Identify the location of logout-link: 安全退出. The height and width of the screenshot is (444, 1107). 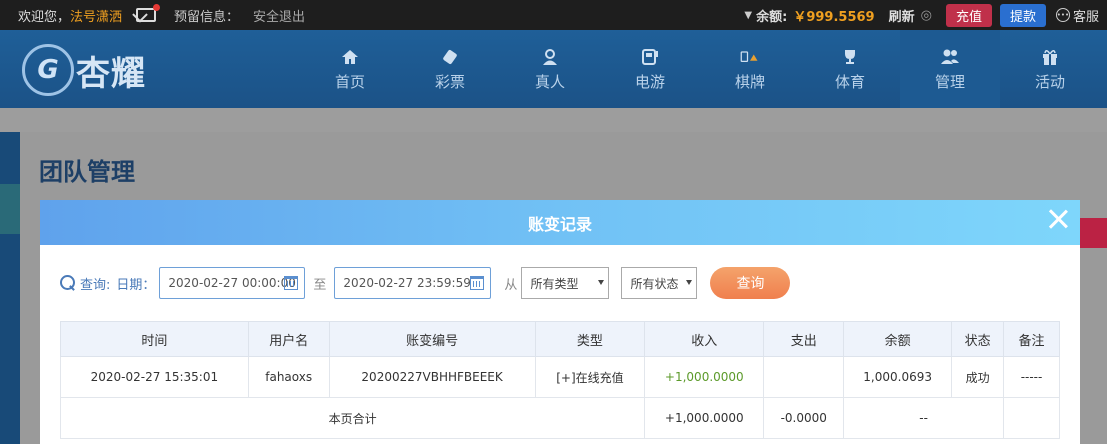
(279, 15).